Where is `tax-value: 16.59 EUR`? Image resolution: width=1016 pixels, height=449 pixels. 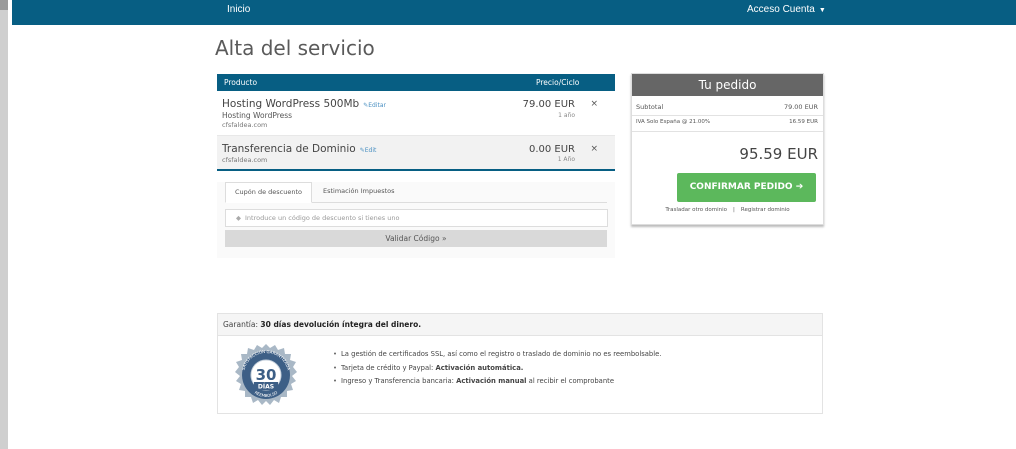 tax-value: 16.59 EUR is located at coordinates (803, 122).